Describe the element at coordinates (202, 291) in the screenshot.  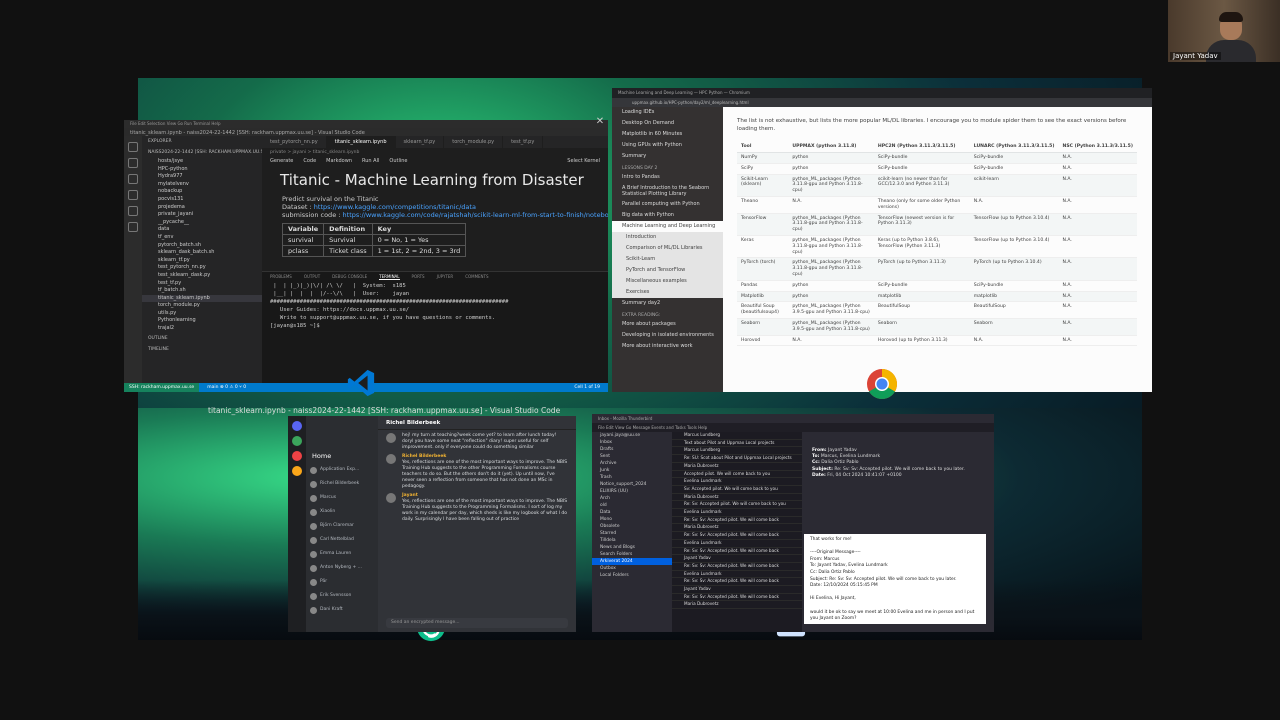
I see `file-item: tf_batch.sh` at that location.